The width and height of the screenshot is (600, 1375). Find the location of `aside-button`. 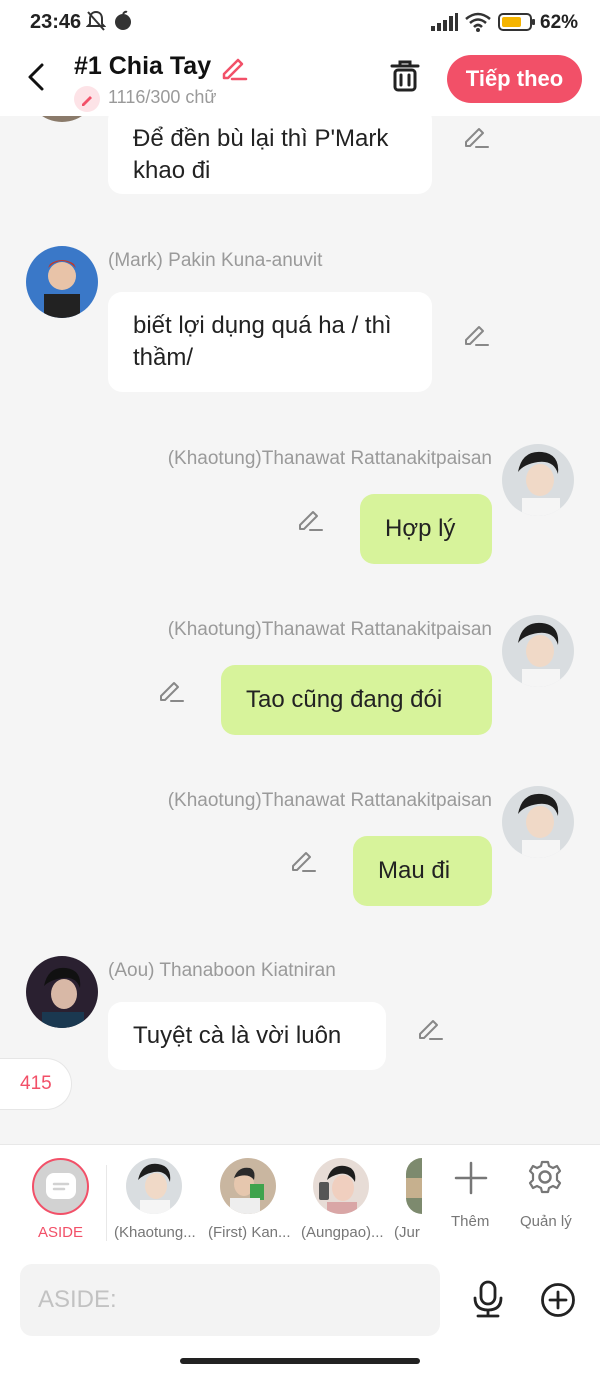

aside-button is located at coordinates (60, 1186).